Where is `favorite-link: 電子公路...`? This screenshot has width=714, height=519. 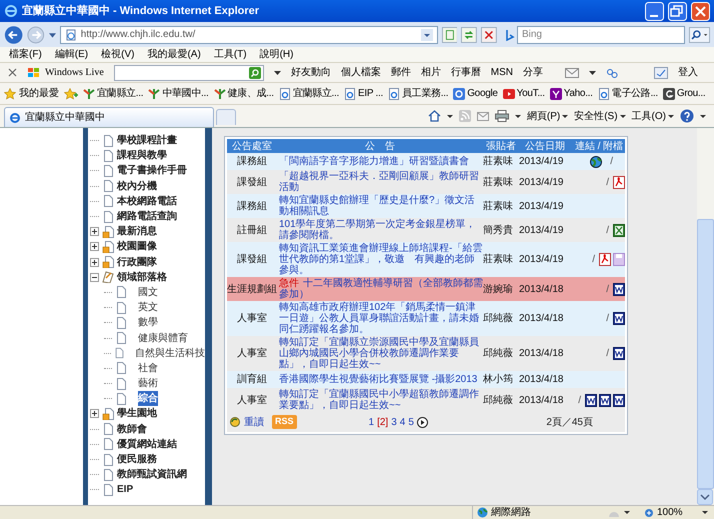
favorite-link: 電子公路... is located at coordinates (635, 93).